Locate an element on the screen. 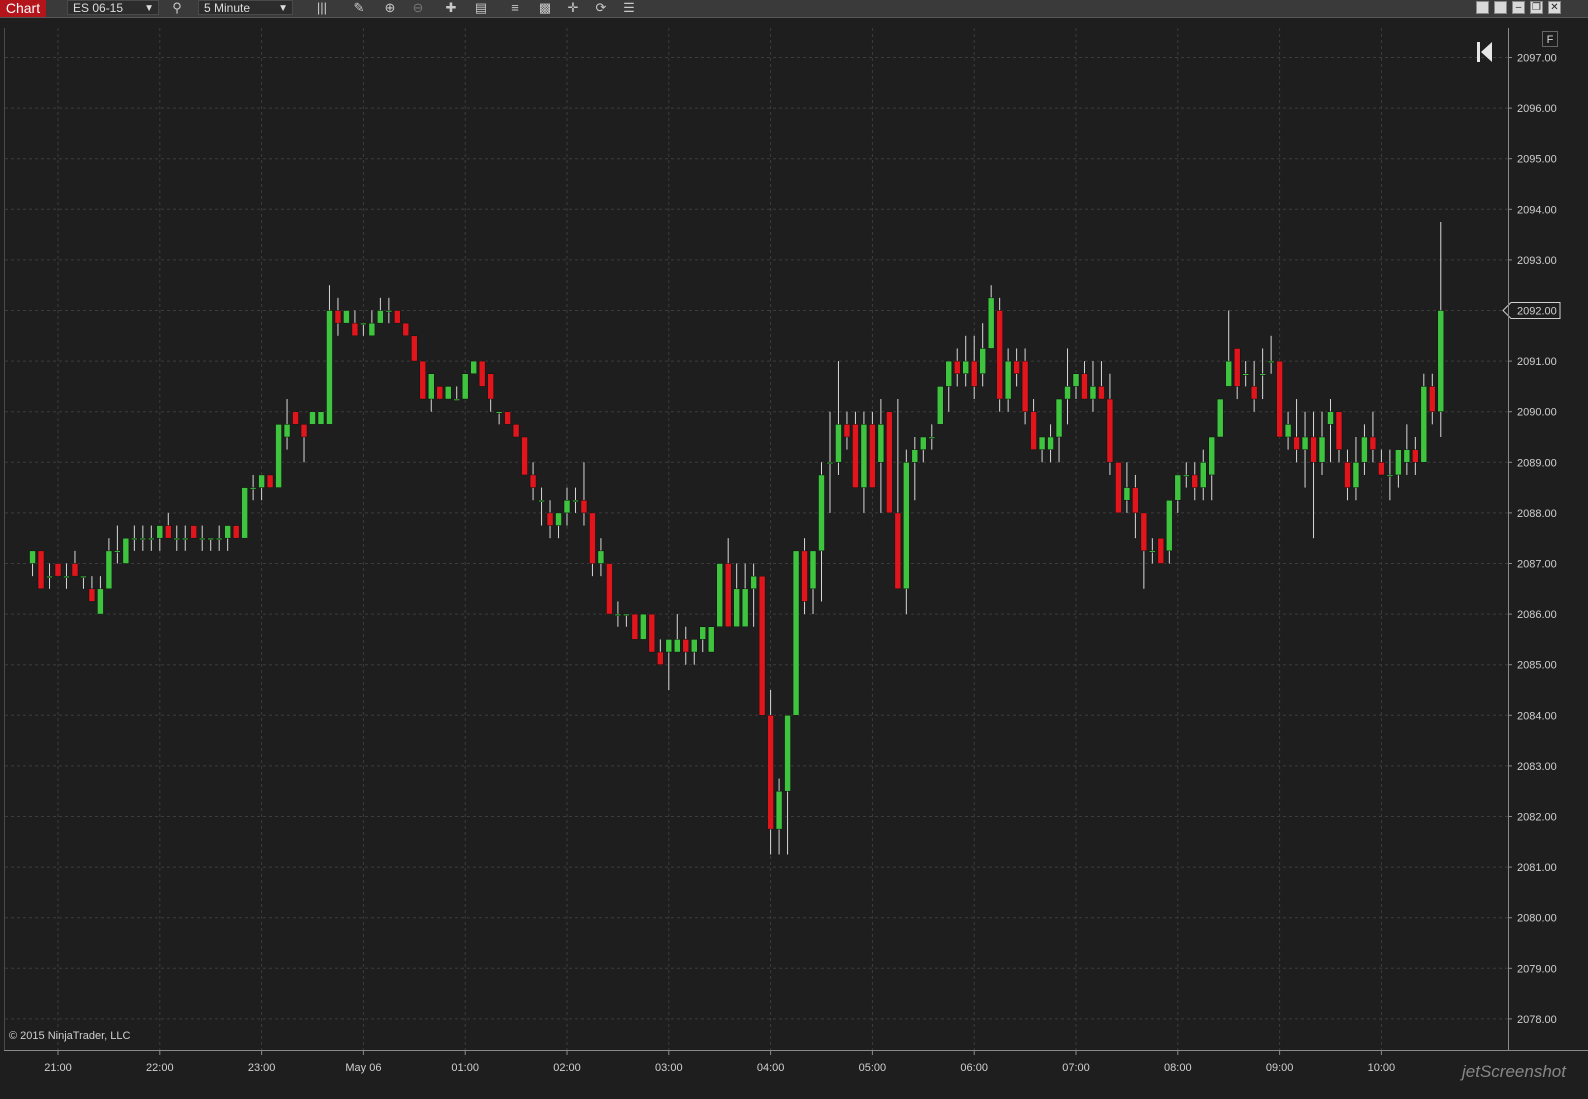  y-tick-label: 2081.00 is located at coordinates (1537, 868).